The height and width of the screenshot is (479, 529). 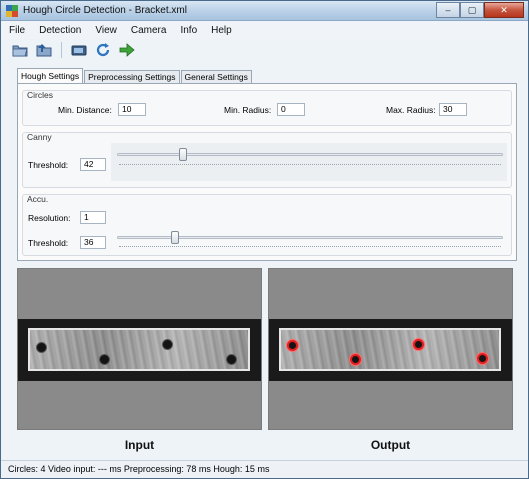 What do you see at coordinates (39, 137) in the screenshot?
I see `canny-group-title: Canny` at bounding box center [39, 137].